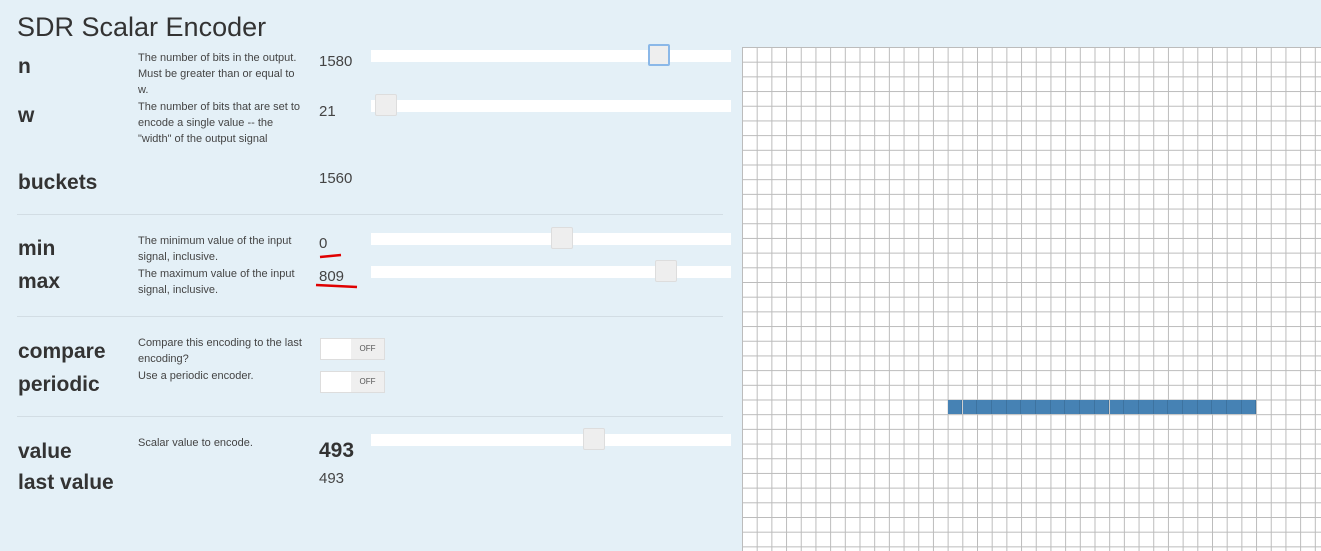 The width and height of the screenshot is (1321, 551). Describe the element at coordinates (336, 271) in the screenshot. I see `red-underline-annotations` at that location.